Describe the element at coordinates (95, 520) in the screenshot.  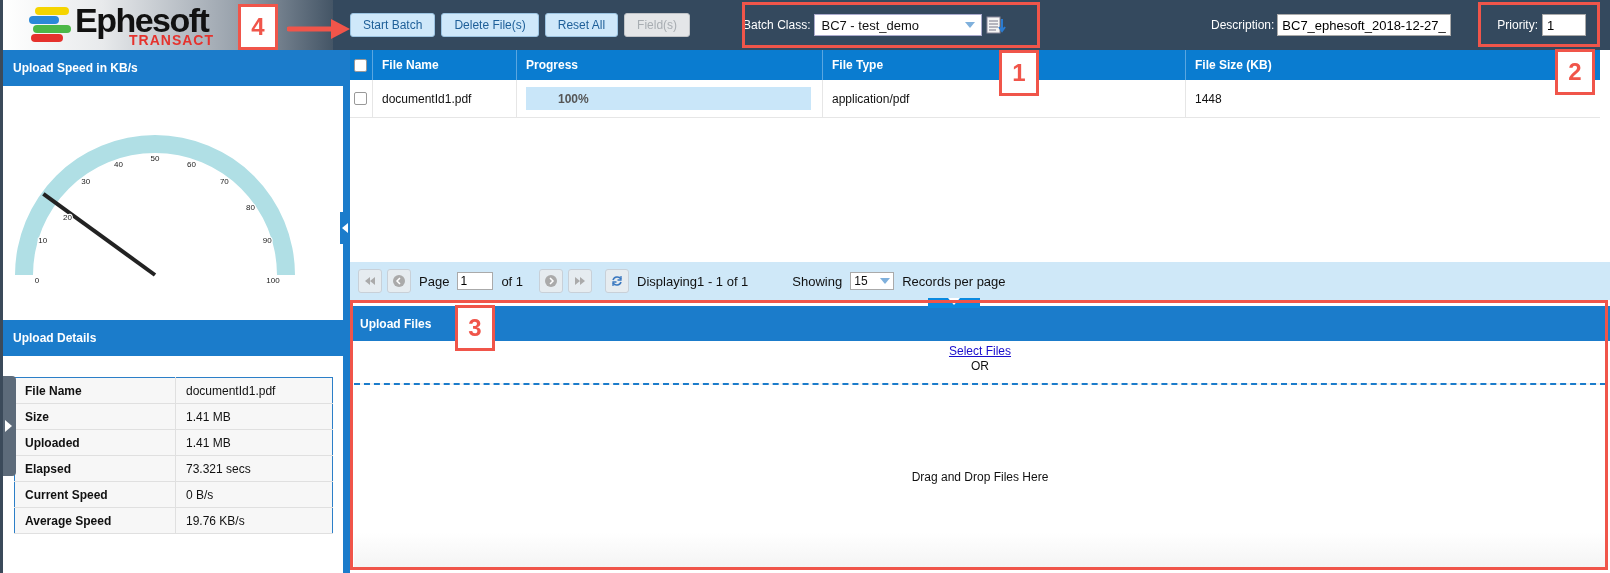
I see `detail-label: Average Speed` at that location.